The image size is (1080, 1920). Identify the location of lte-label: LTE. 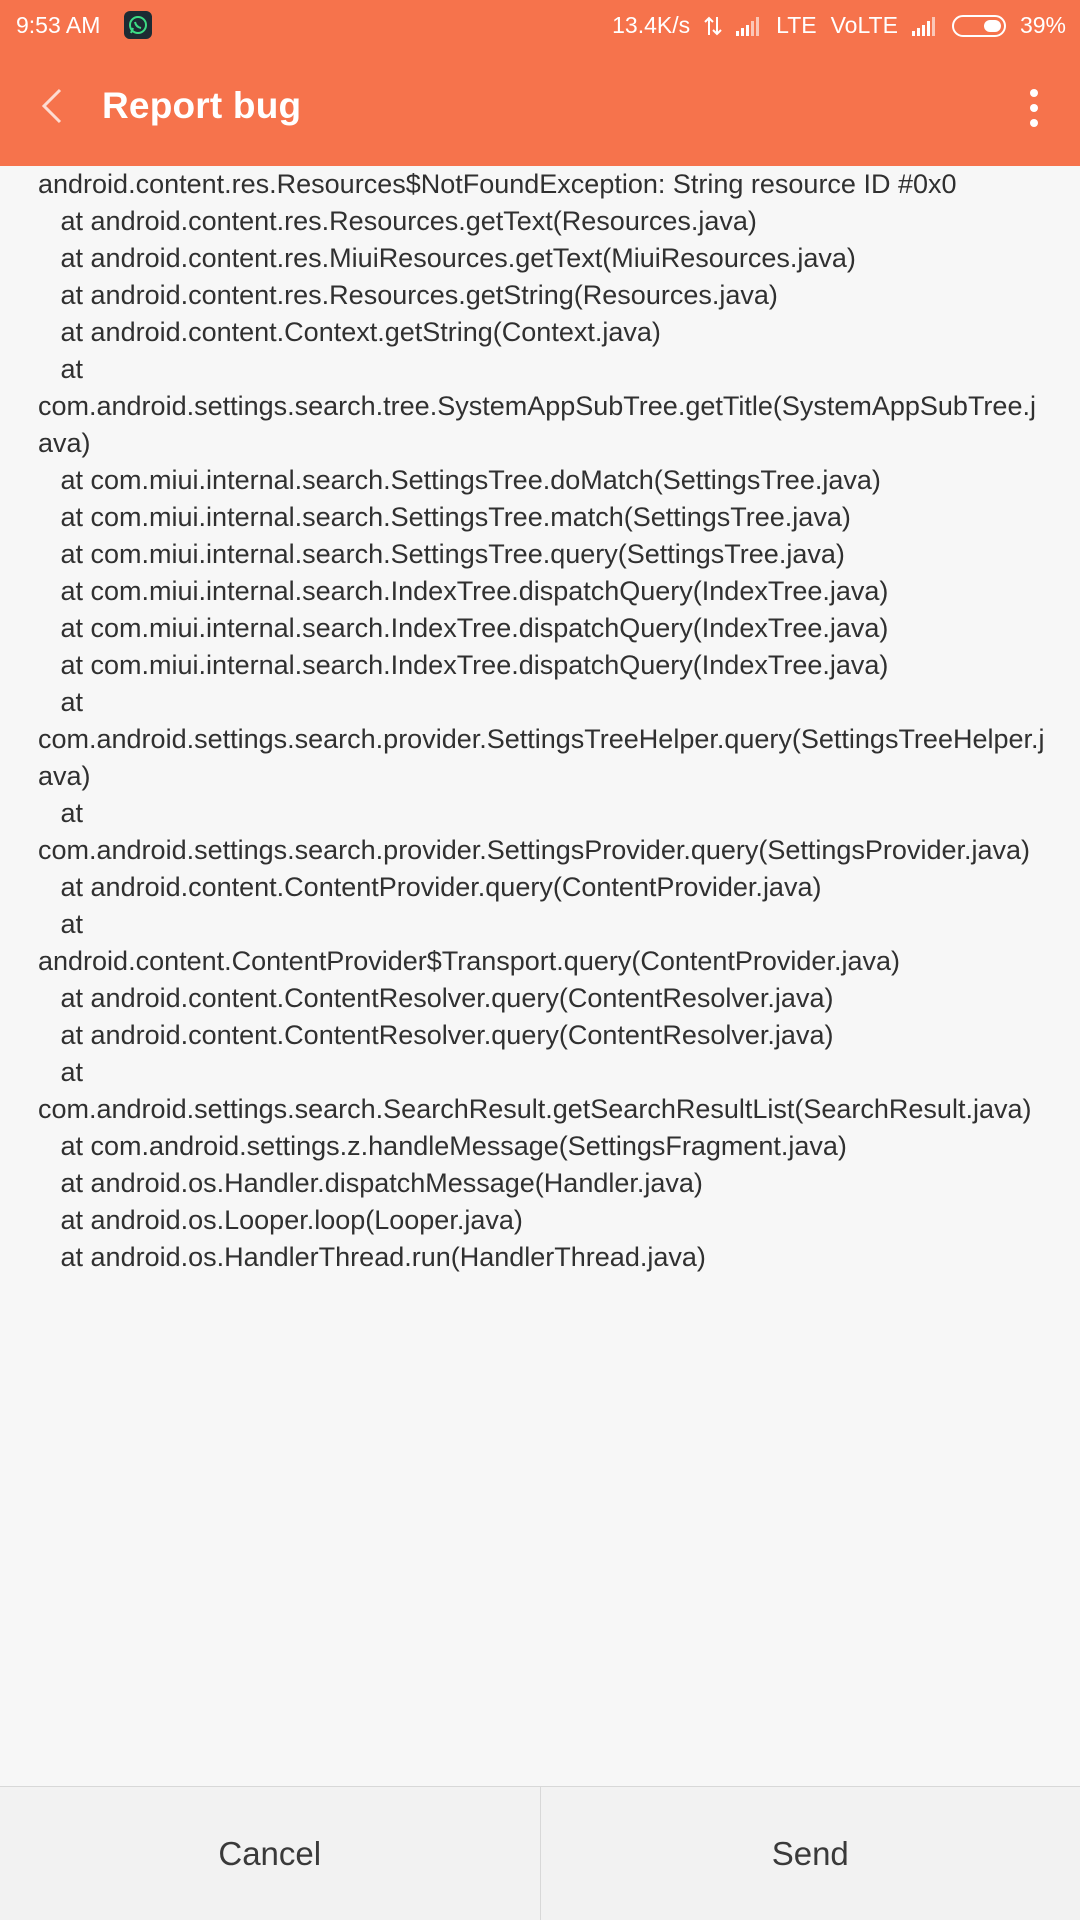
(796, 25).